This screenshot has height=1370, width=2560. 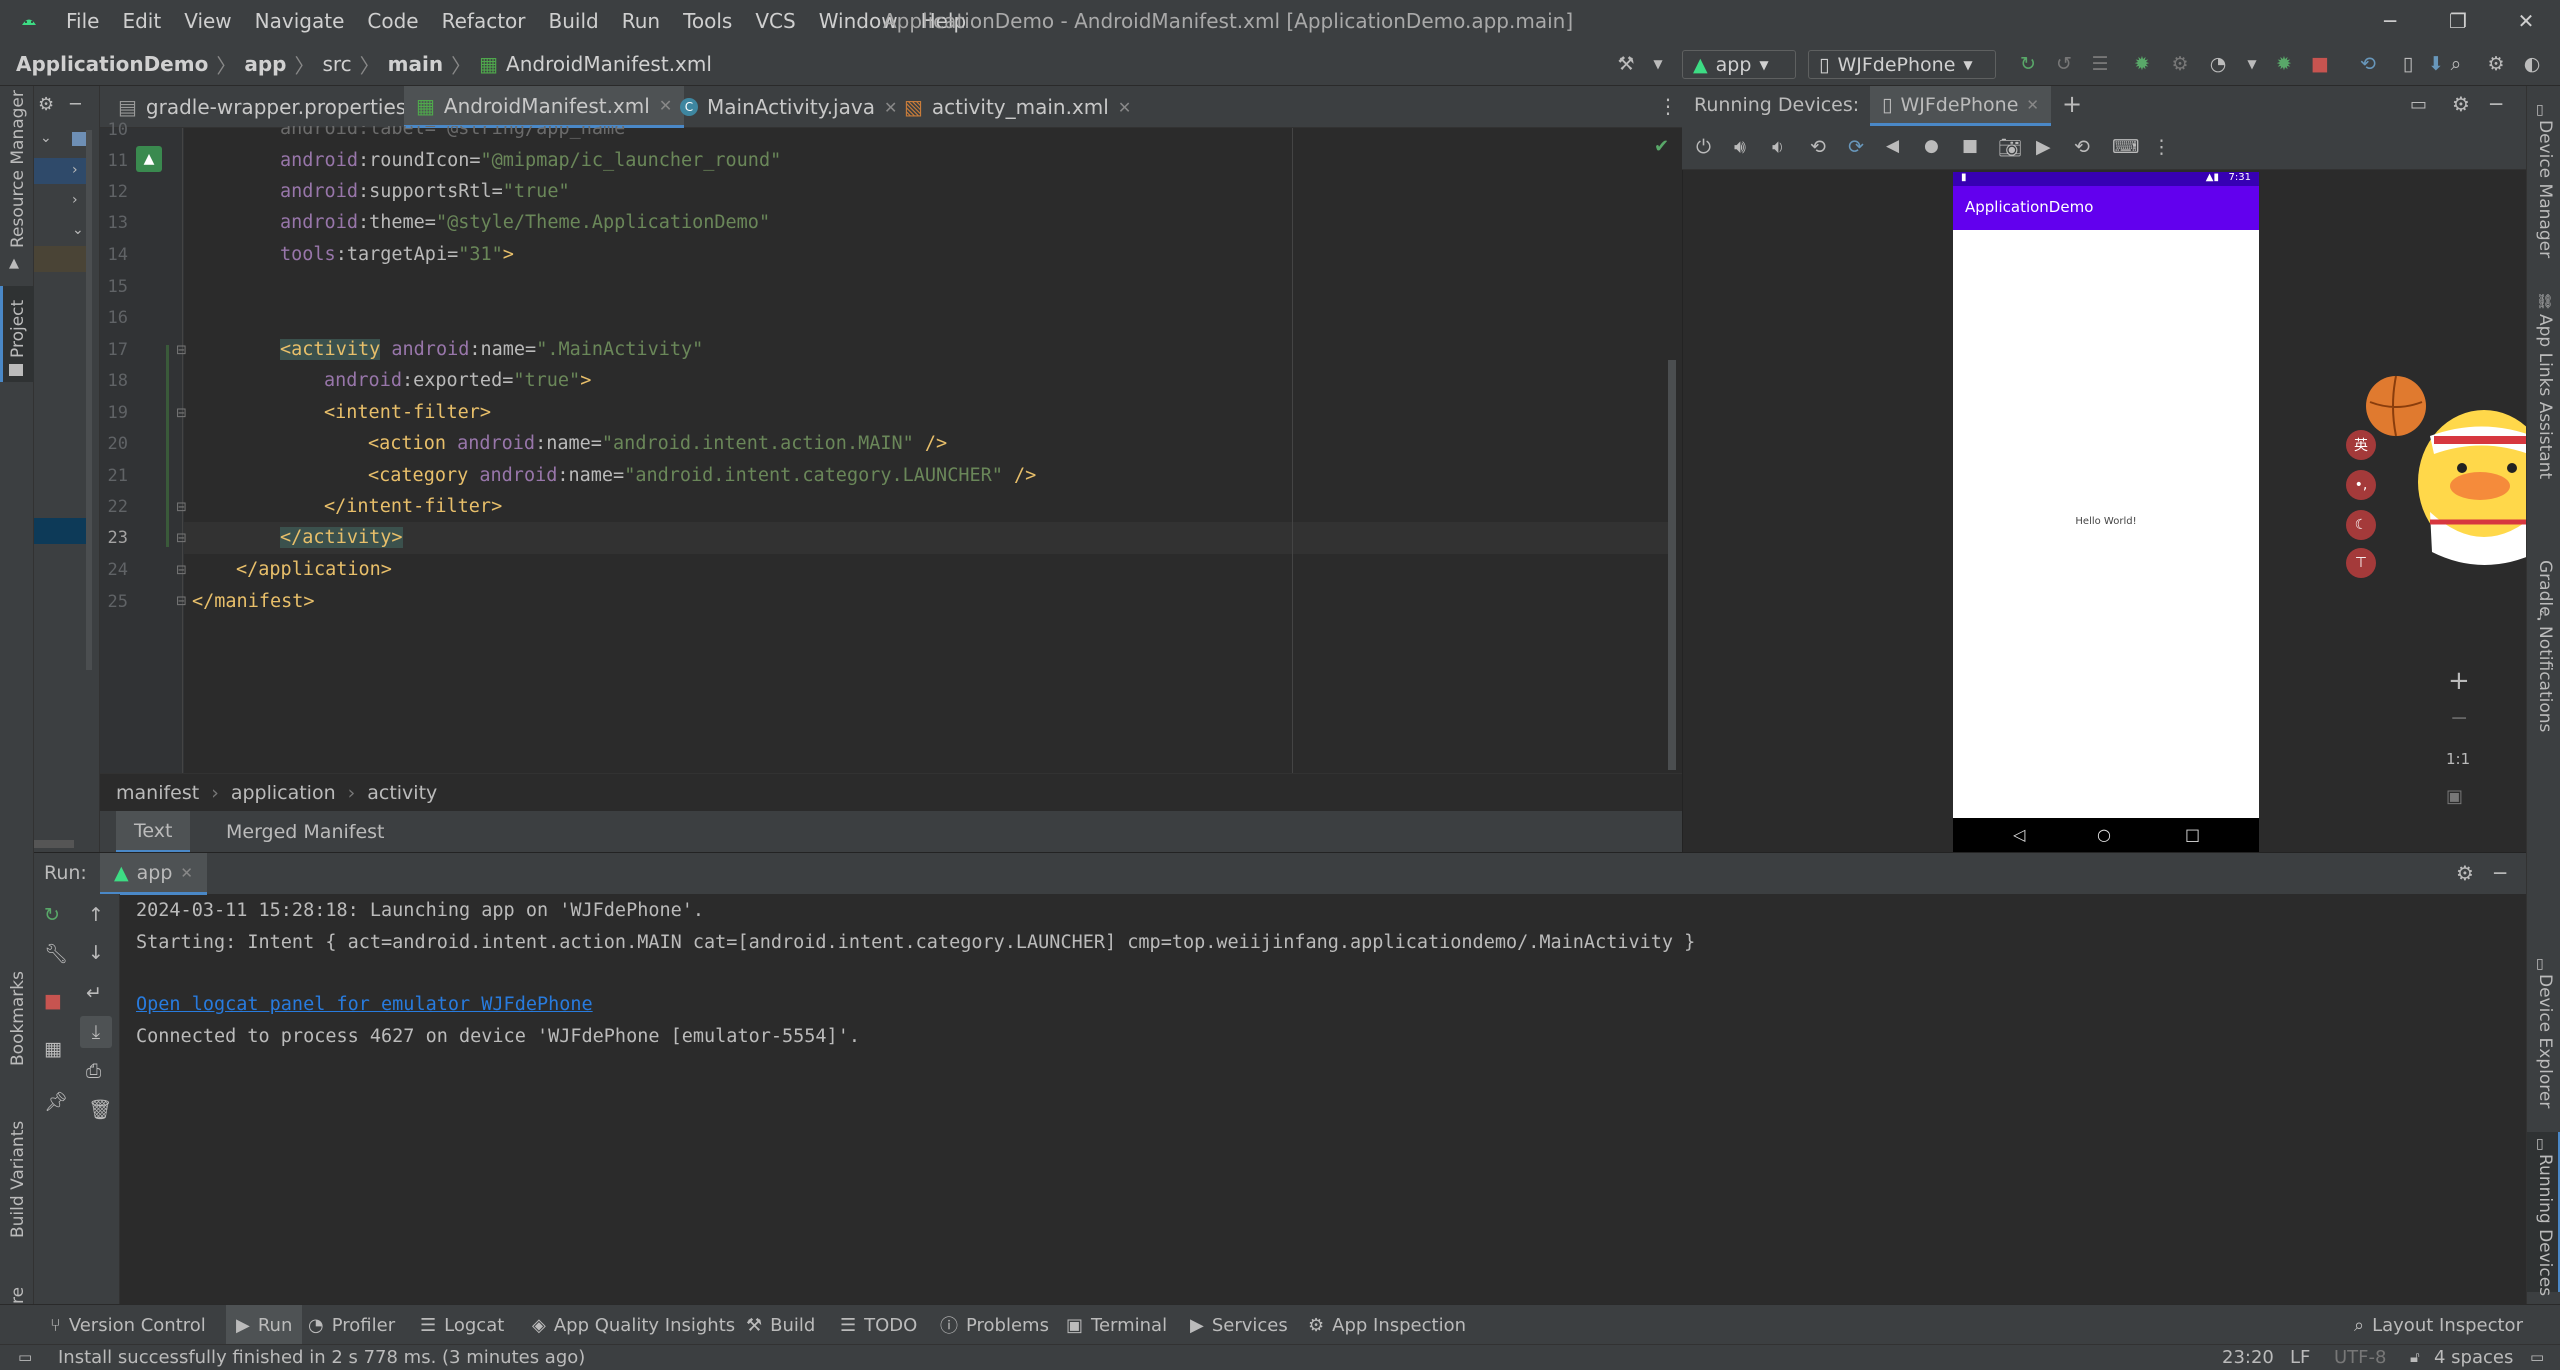 What do you see at coordinates (207, 21) in the screenshot?
I see `menu-view: View` at bounding box center [207, 21].